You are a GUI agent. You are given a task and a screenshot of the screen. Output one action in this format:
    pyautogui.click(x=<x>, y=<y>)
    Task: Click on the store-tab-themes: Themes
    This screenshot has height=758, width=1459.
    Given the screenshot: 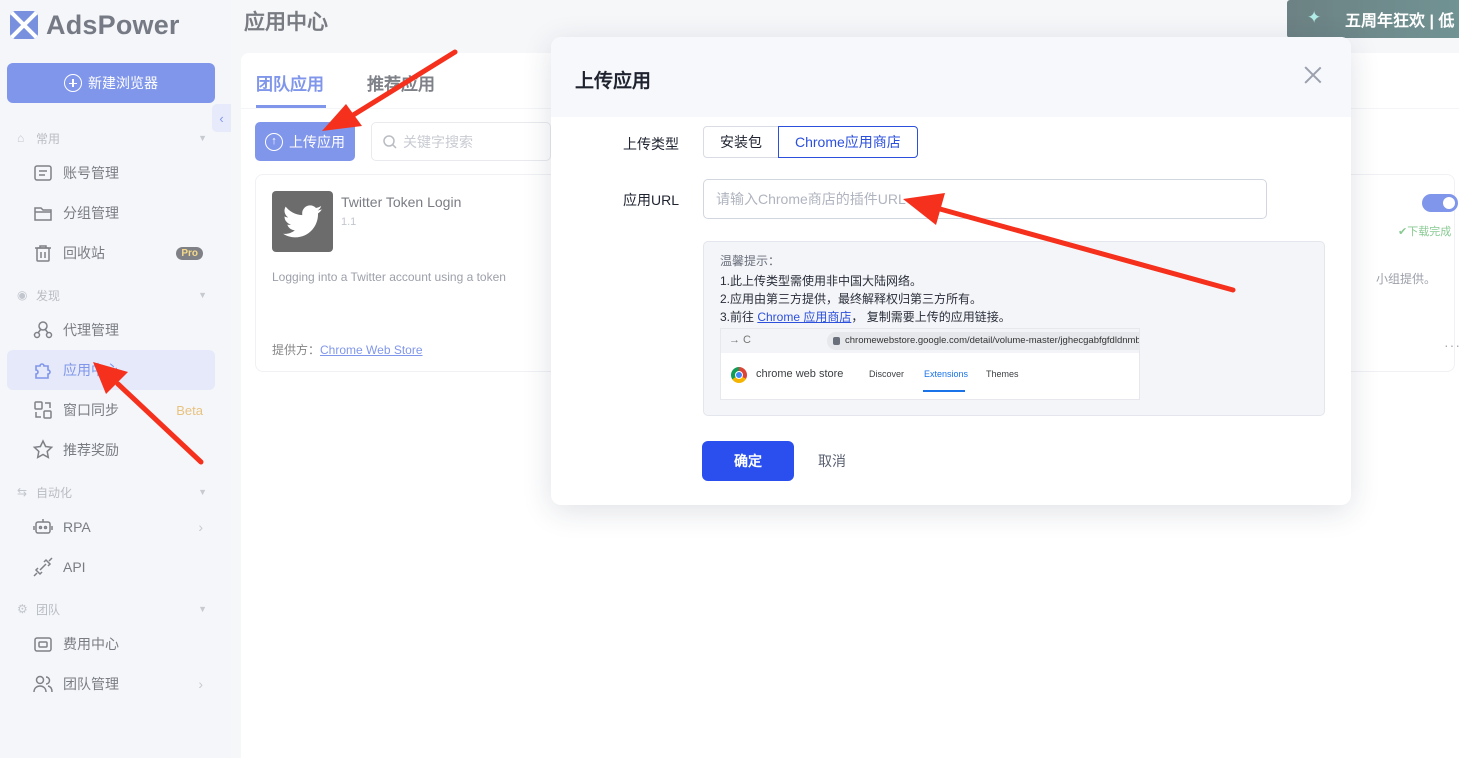 What is the action you would take?
    pyautogui.click(x=1002, y=374)
    